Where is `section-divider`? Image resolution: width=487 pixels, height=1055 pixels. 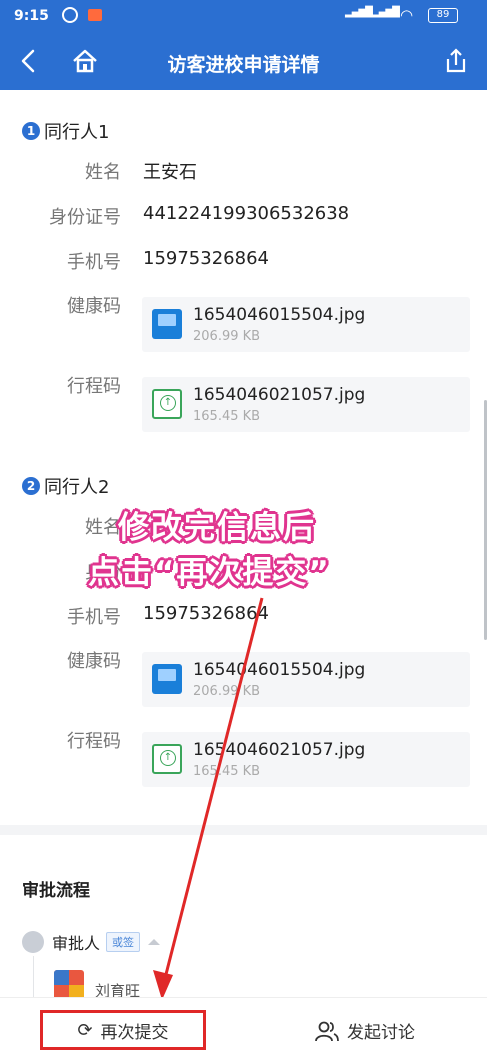 section-divider is located at coordinates (243, 830).